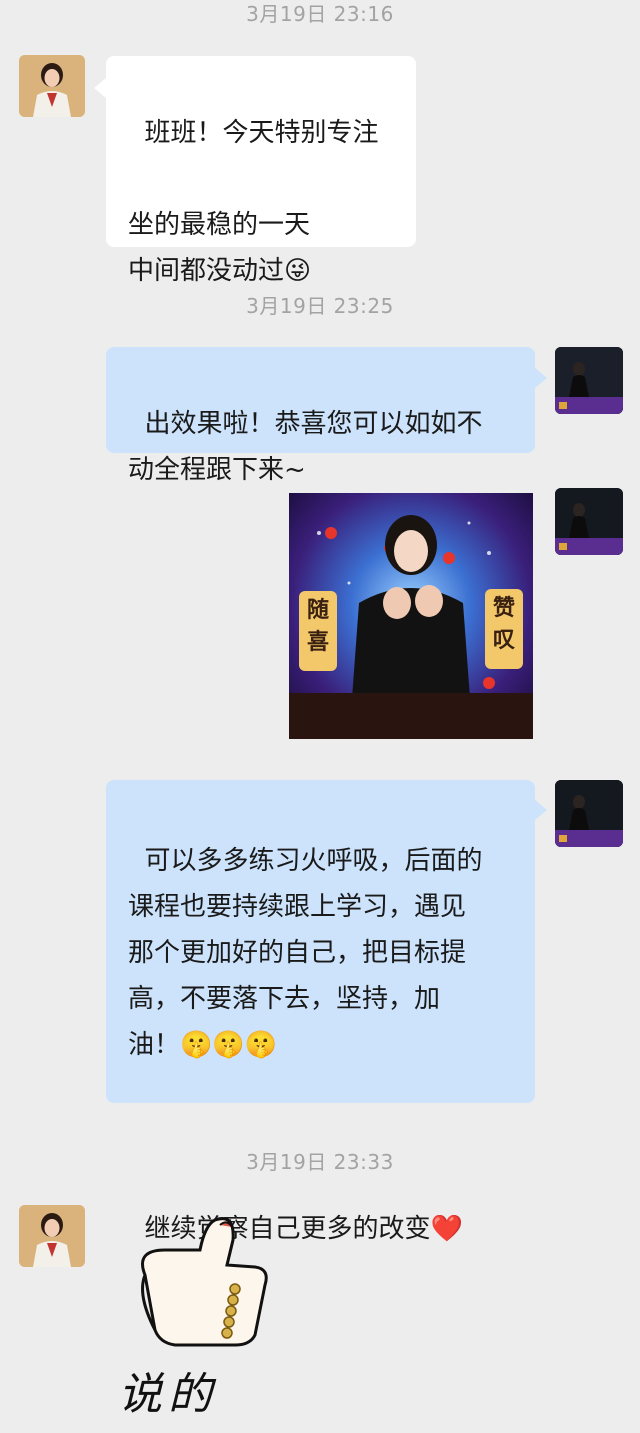  I want to click on celebration-sticker: 随喜 赞叹, so click(411, 616).